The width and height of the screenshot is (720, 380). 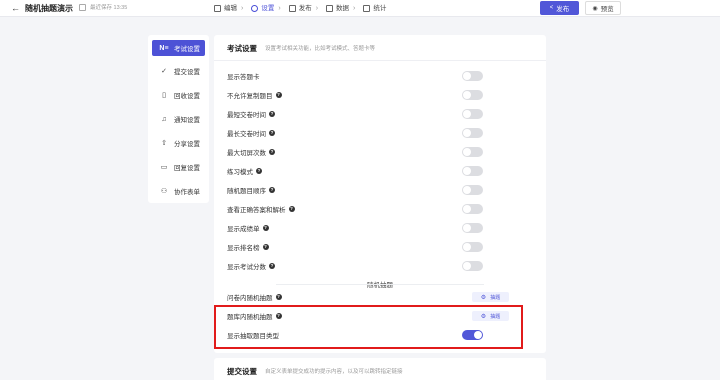 I want to click on gear-icon, so click(x=255, y=8).